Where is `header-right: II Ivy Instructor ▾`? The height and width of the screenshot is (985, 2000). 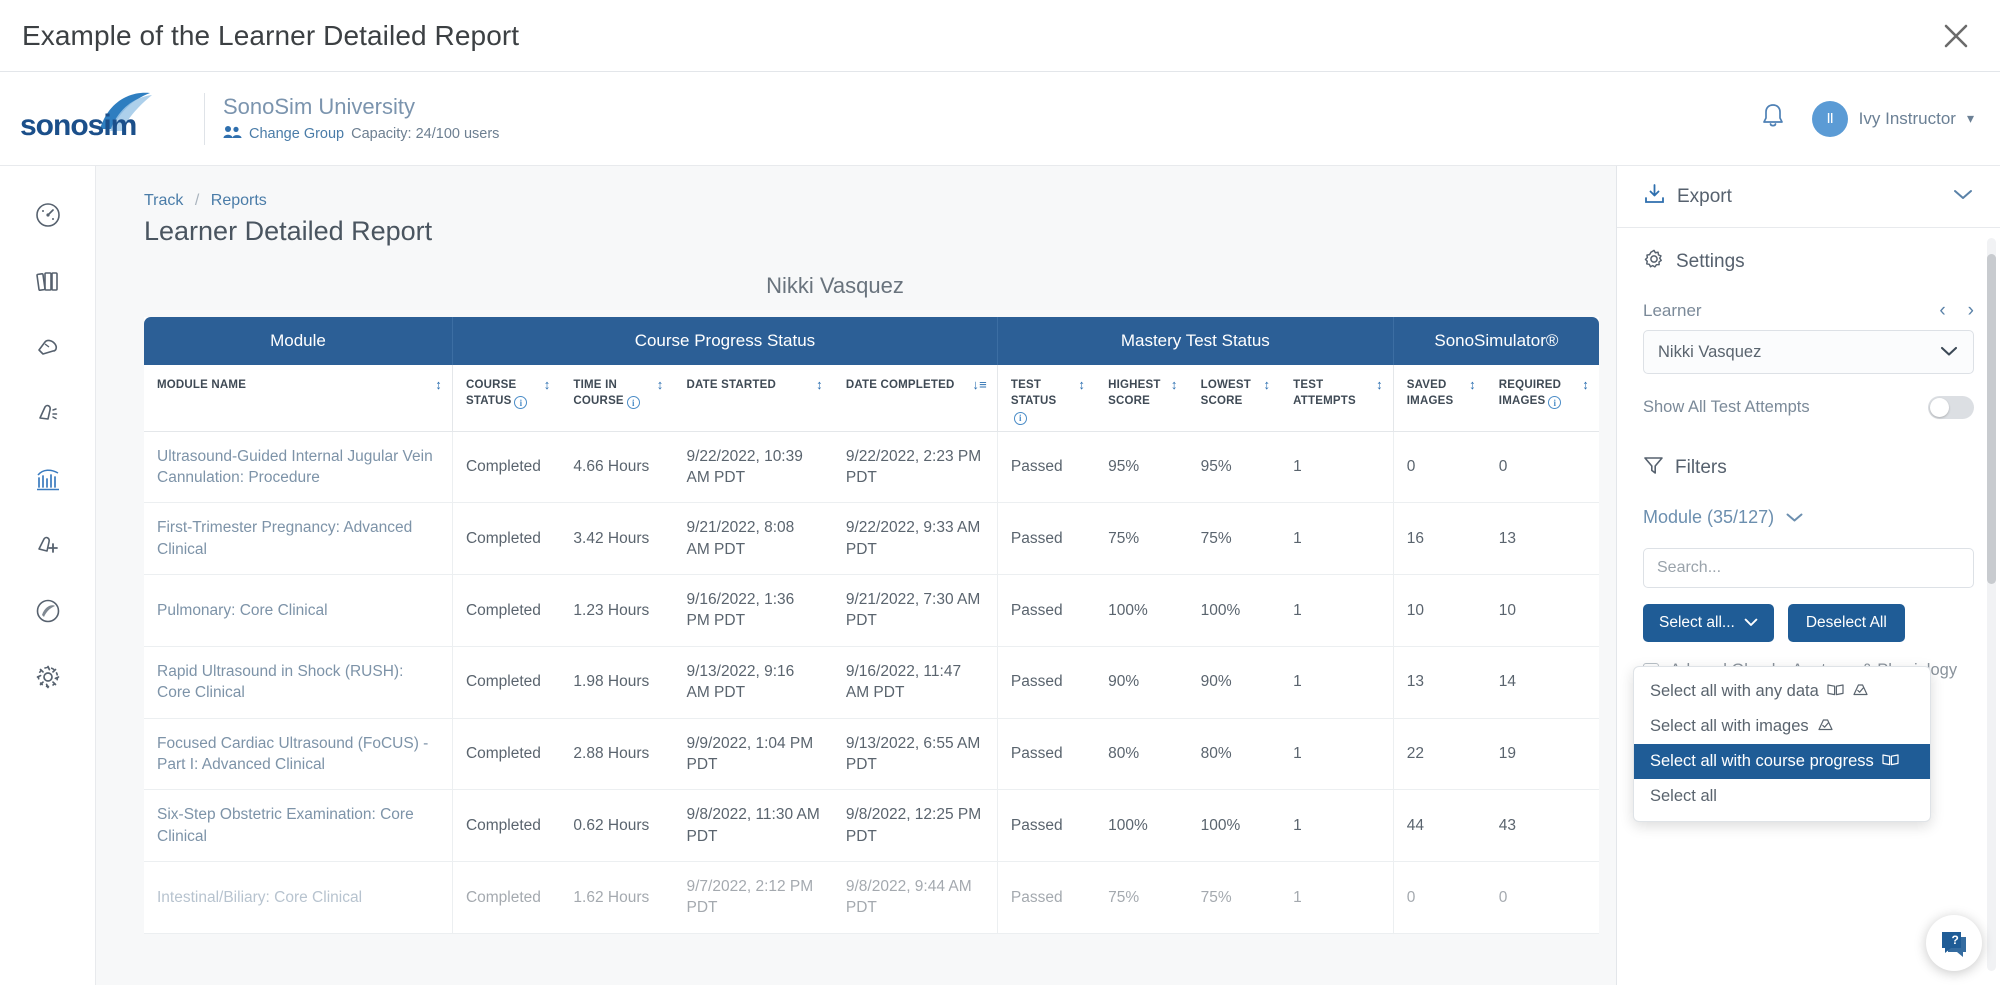
header-right: II Ivy Instructor ▾ is located at coordinates (1867, 118).